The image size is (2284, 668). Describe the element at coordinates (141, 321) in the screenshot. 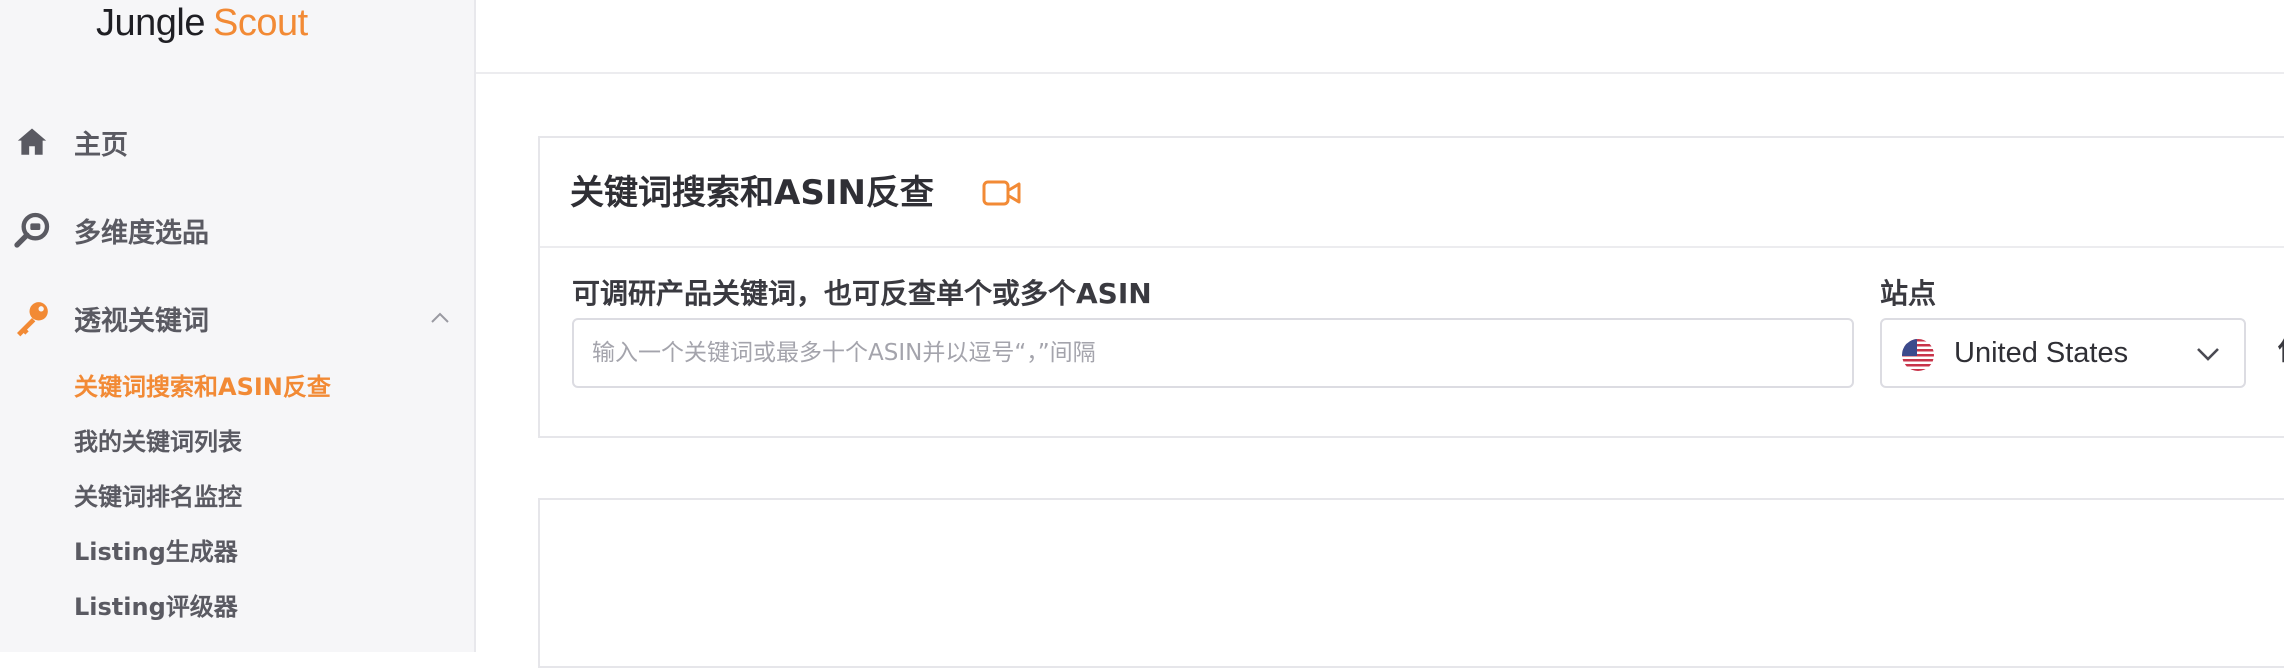

I see `sidebar-item-label: 透视关键词` at that location.